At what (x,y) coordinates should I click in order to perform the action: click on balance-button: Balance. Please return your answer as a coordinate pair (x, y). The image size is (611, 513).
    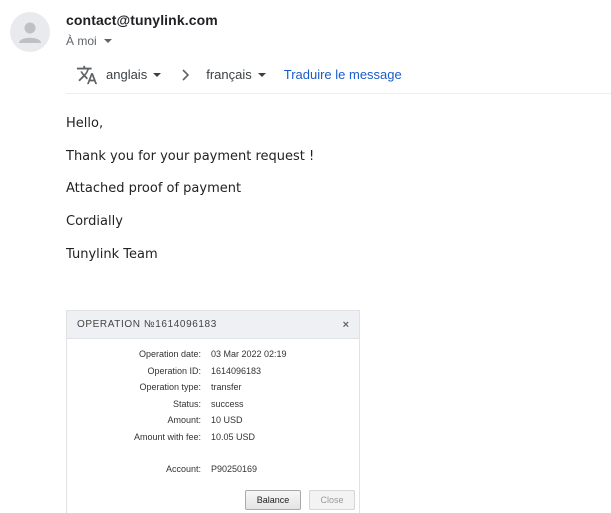
    Looking at the image, I should click on (273, 500).